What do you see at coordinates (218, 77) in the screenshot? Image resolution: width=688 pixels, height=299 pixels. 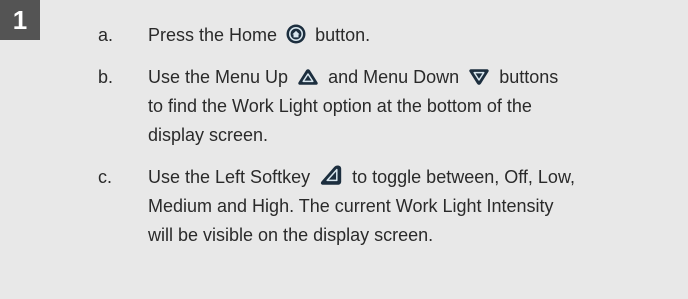 I see `text-segment: Use the Menu Up` at bounding box center [218, 77].